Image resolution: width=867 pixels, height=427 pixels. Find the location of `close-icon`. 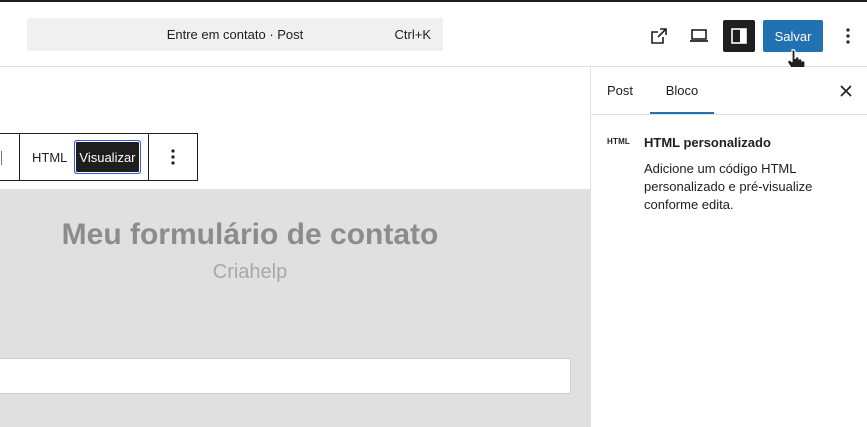

close-icon is located at coordinates (846, 91).